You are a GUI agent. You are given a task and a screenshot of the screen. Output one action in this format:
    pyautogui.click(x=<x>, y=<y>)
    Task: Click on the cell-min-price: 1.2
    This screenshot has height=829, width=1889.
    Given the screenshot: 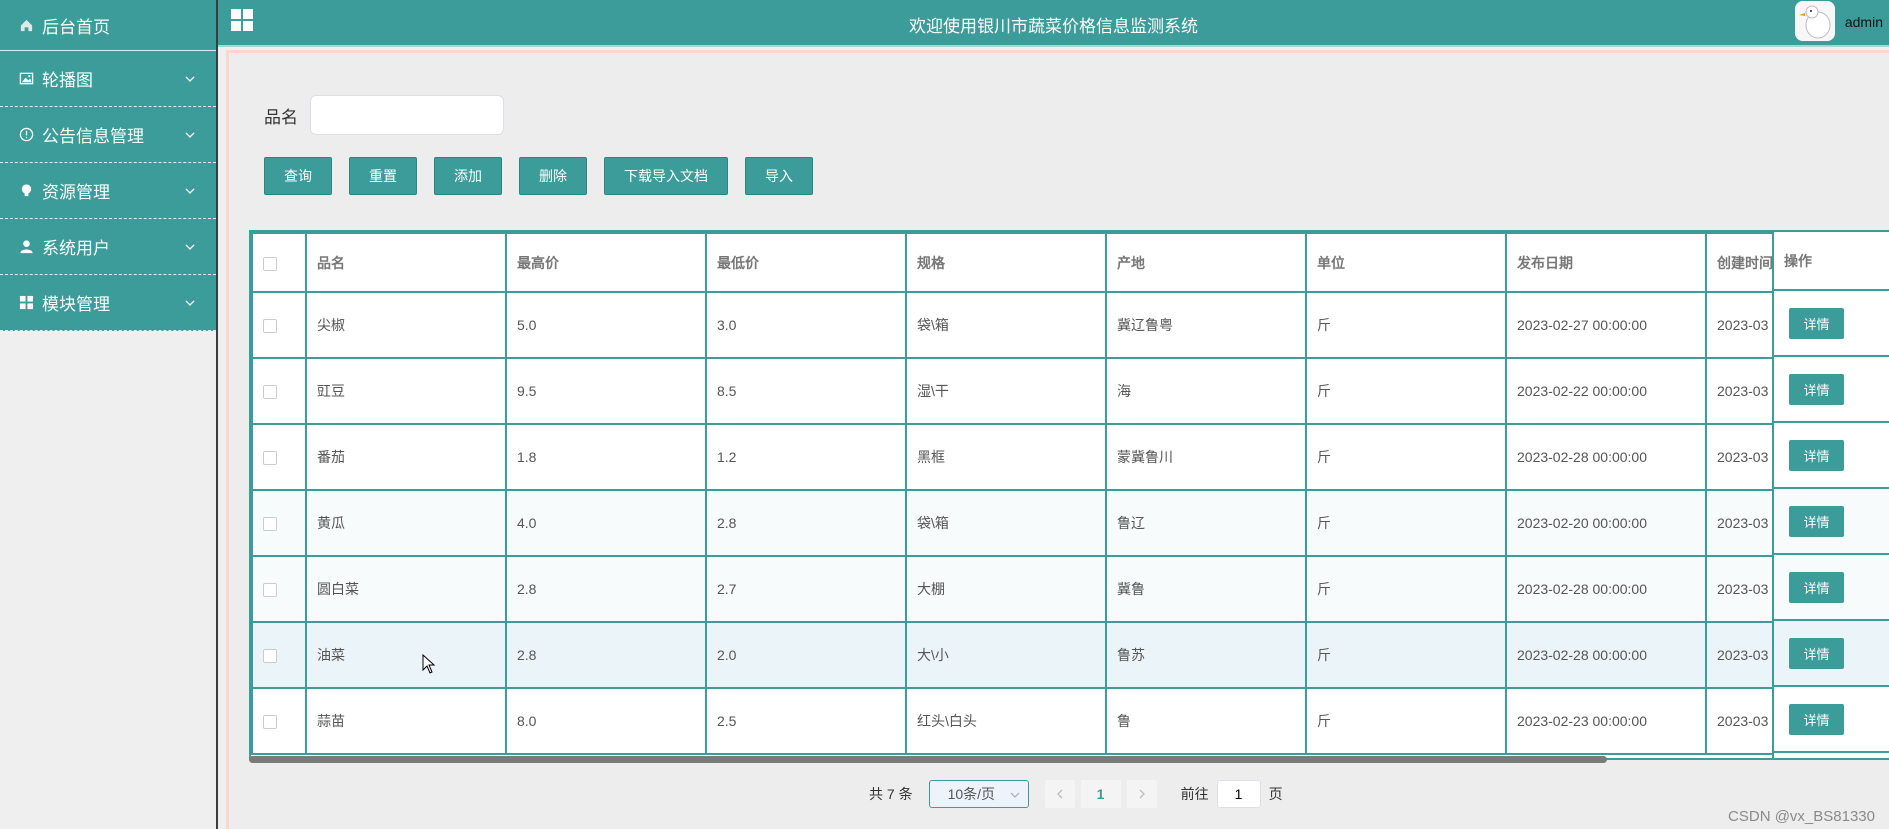 What is the action you would take?
    pyautogui.click(x=806, y=457)
    